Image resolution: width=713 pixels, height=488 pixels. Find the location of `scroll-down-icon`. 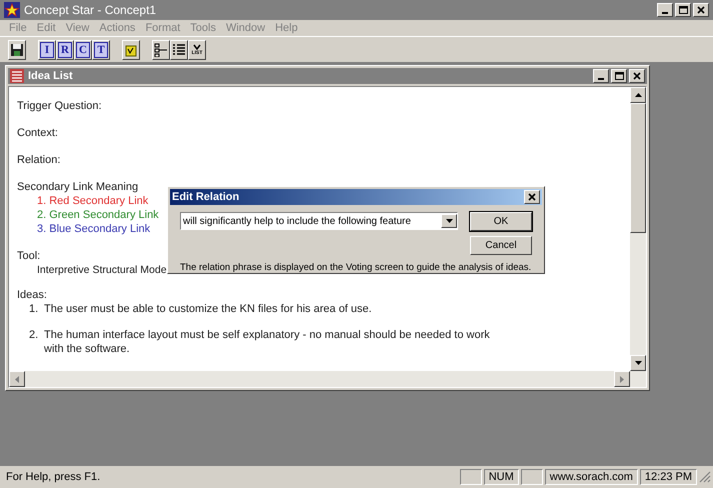

scroll-down-icon is located at coordinates (638, 363).